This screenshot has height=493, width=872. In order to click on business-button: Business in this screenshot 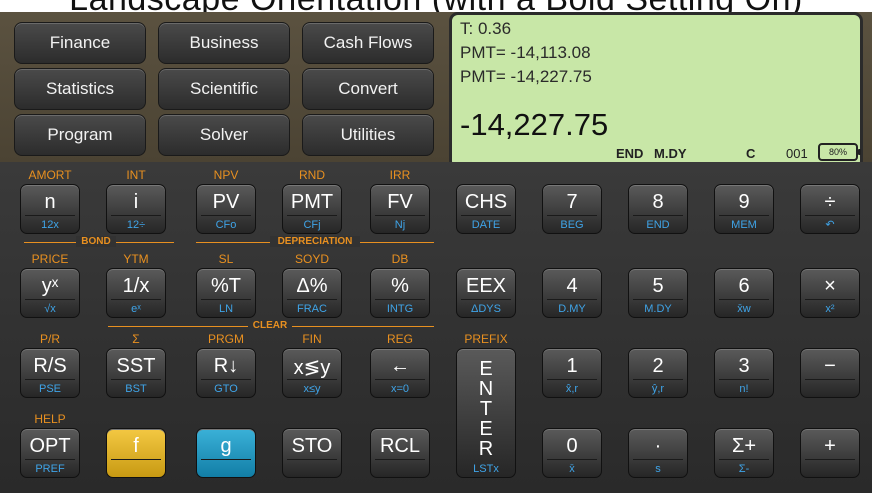, I will do `click(224, 43)`.